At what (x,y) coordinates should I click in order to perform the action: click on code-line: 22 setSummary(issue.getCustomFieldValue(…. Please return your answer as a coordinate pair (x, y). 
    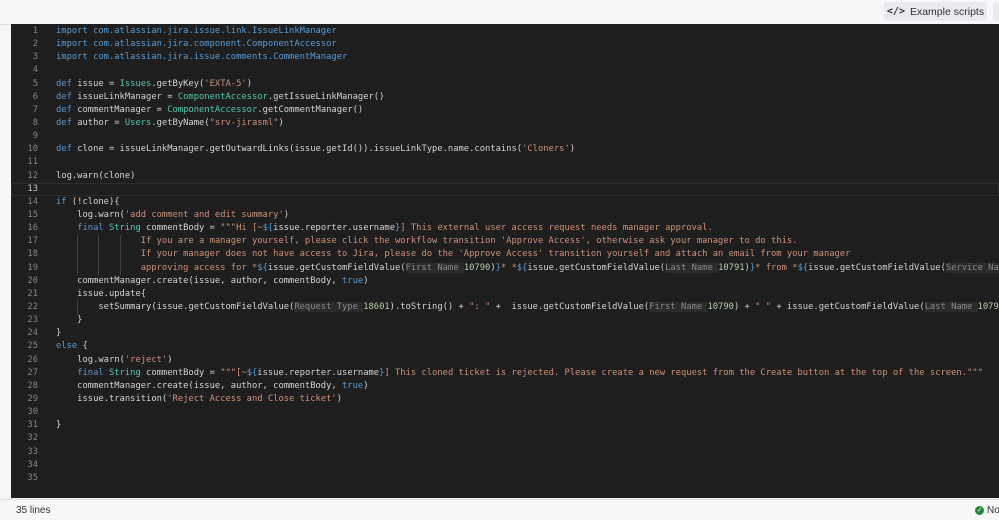
    Looking at the image, I should click on (505, 307).